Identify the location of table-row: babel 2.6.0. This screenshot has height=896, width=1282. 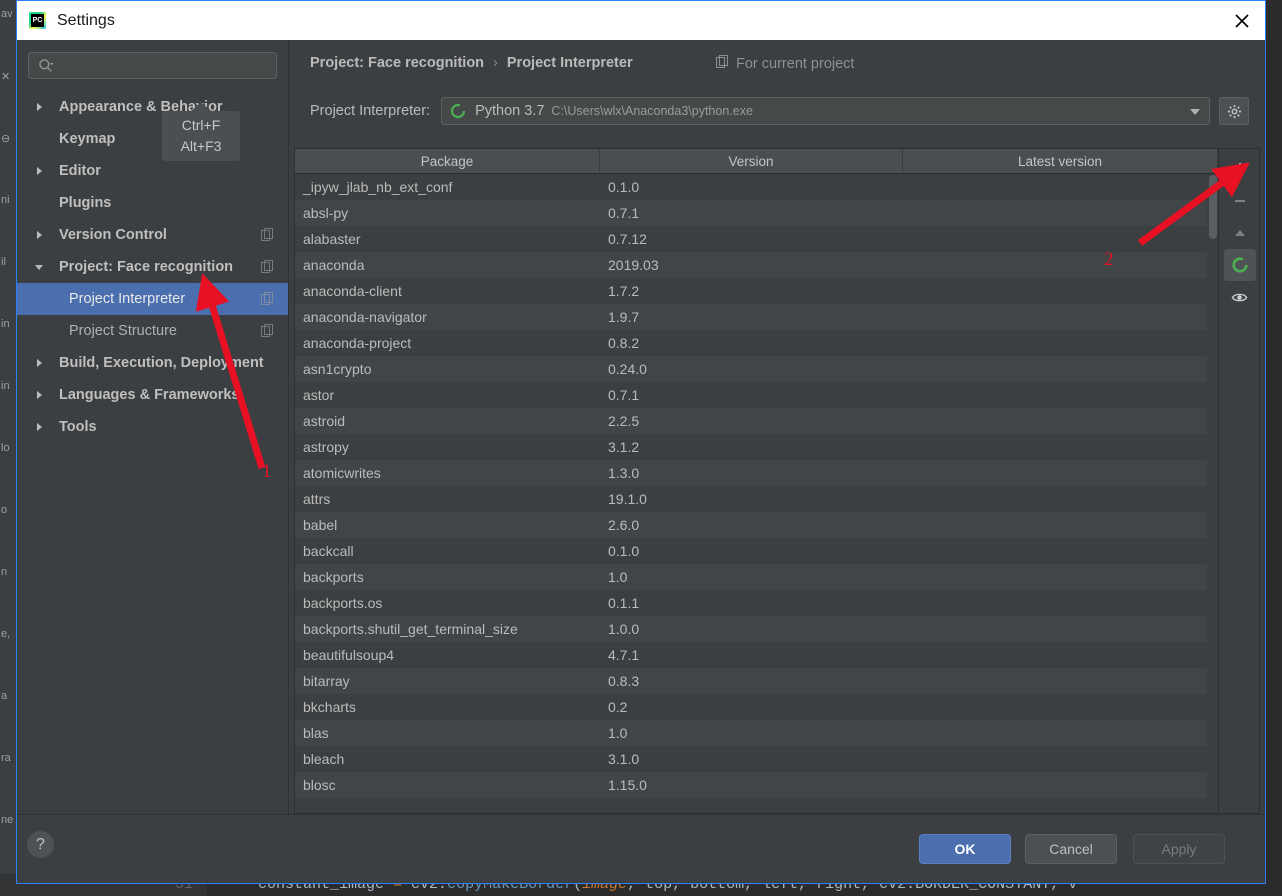
(756, 525).